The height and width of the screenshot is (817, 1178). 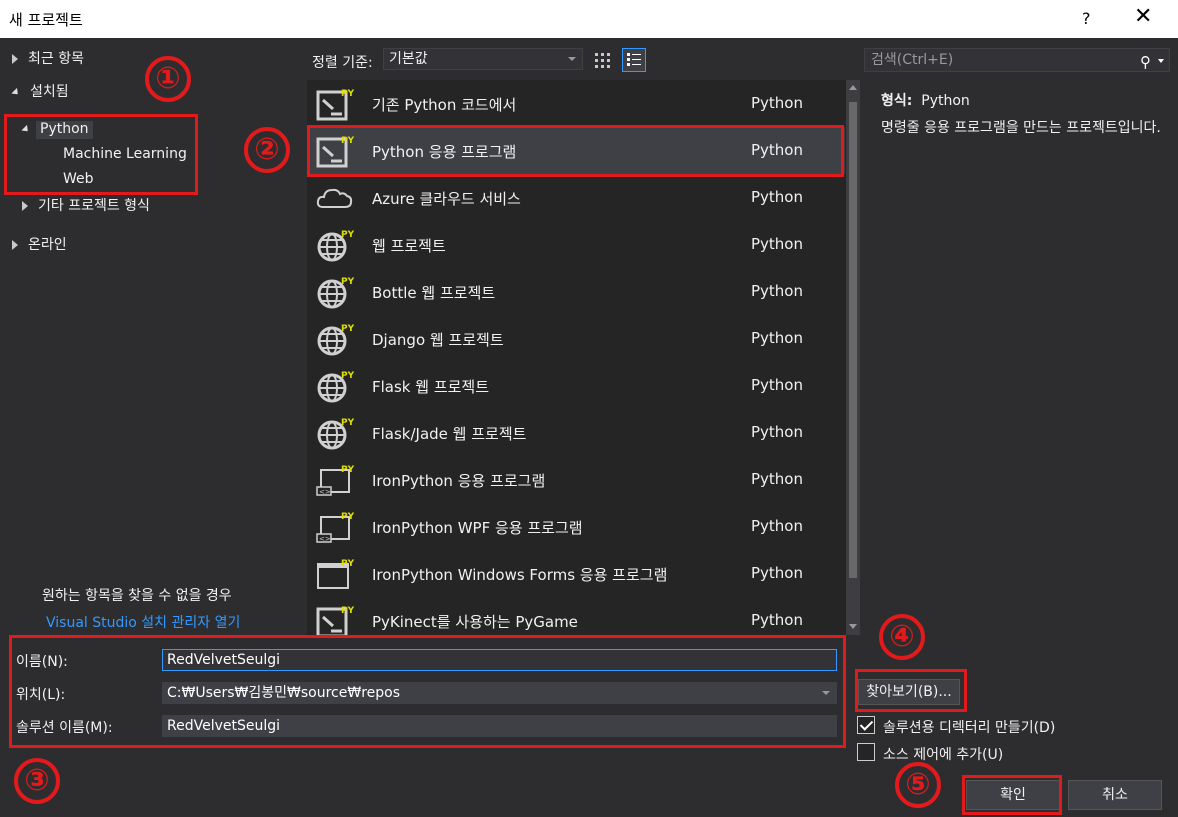 What do you see at coordinates (576, 150) in the screenshot?
I see `template-row: PY Python 응용 프로그램 Python` at bounding box center [576, 150].